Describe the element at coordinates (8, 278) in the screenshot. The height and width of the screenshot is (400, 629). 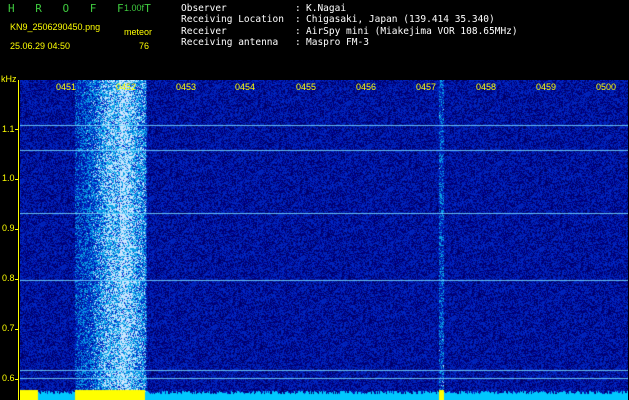
I see `frequency-tick-label: 0.8` at that location.